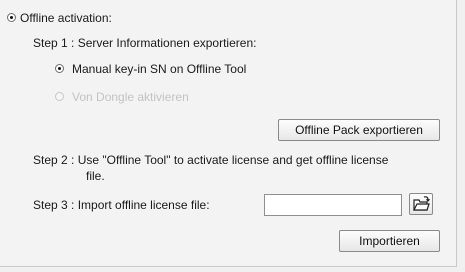  Describe the element at coordinates (66, 18) in the screenshot. I see `offline-activation-label: Offline activation:` at that location.